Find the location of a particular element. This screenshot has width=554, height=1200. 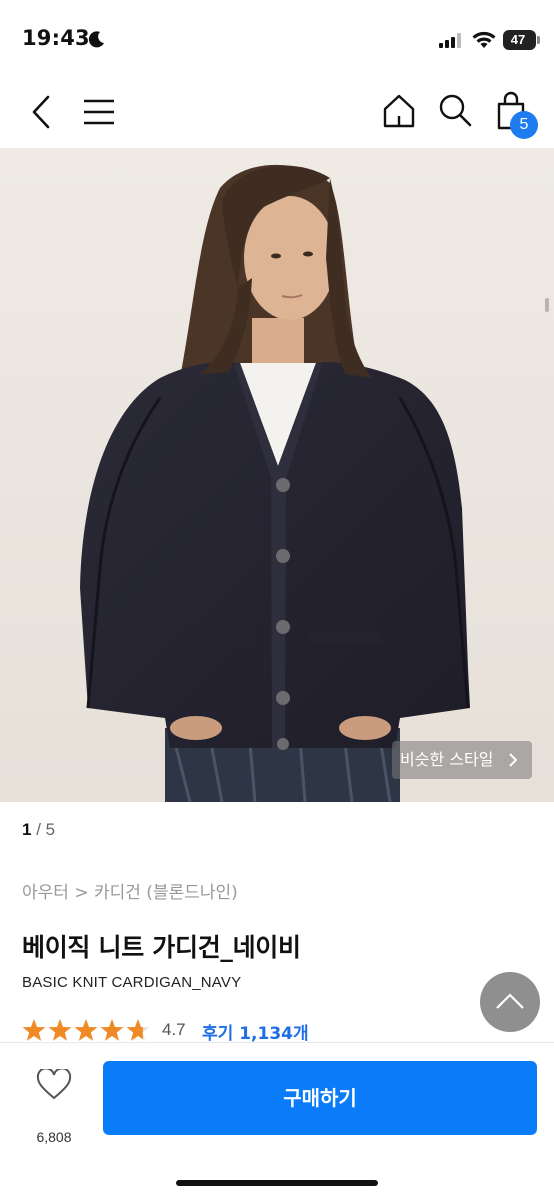

back-icon is located at coordinates (42, 112).